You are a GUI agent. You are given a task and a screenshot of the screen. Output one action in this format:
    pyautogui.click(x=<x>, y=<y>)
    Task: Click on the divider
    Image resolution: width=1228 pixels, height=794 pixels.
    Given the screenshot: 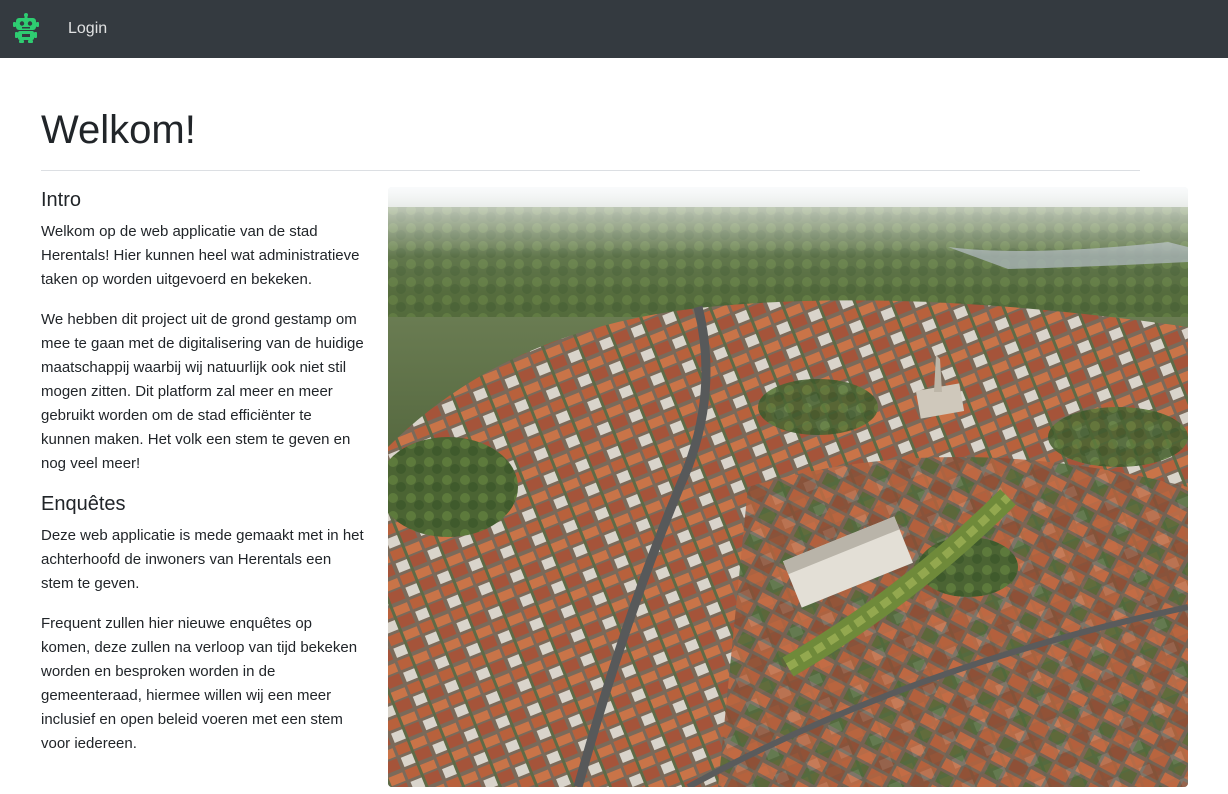 What is the action you would take?
    pyautogui.click(x=590, y=170)
    